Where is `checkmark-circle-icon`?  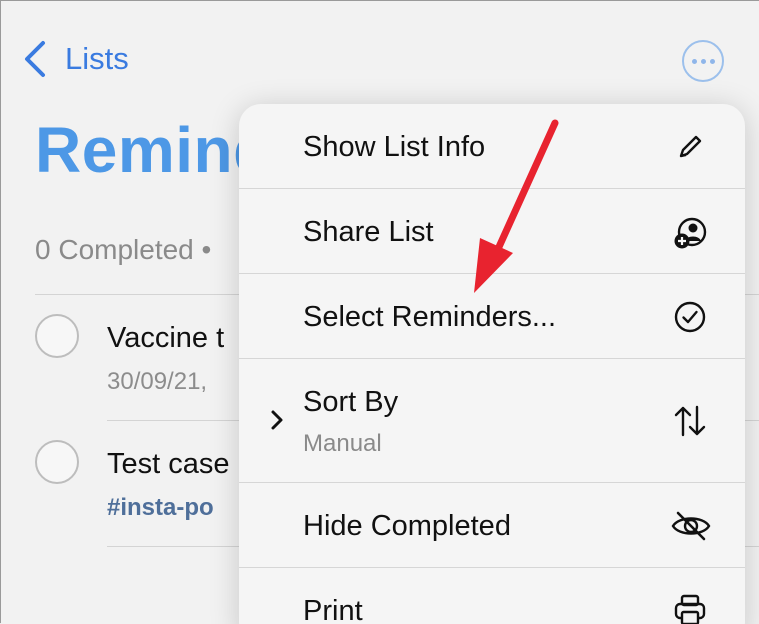 checkmark-circle-icon is located at coordinates (690, 317).